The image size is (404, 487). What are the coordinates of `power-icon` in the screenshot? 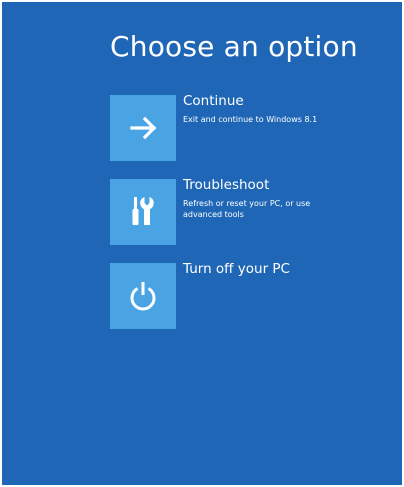 It's located at (143, 296).